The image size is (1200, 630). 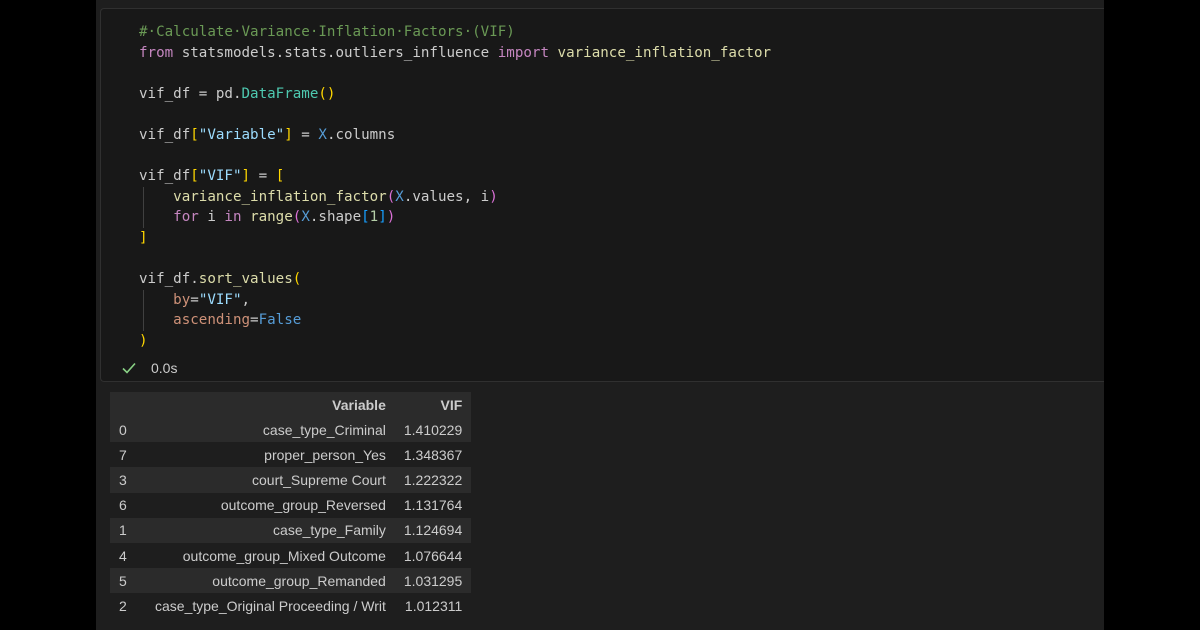 I want to click on code-token: "Variable", so click(x=241, y=134).